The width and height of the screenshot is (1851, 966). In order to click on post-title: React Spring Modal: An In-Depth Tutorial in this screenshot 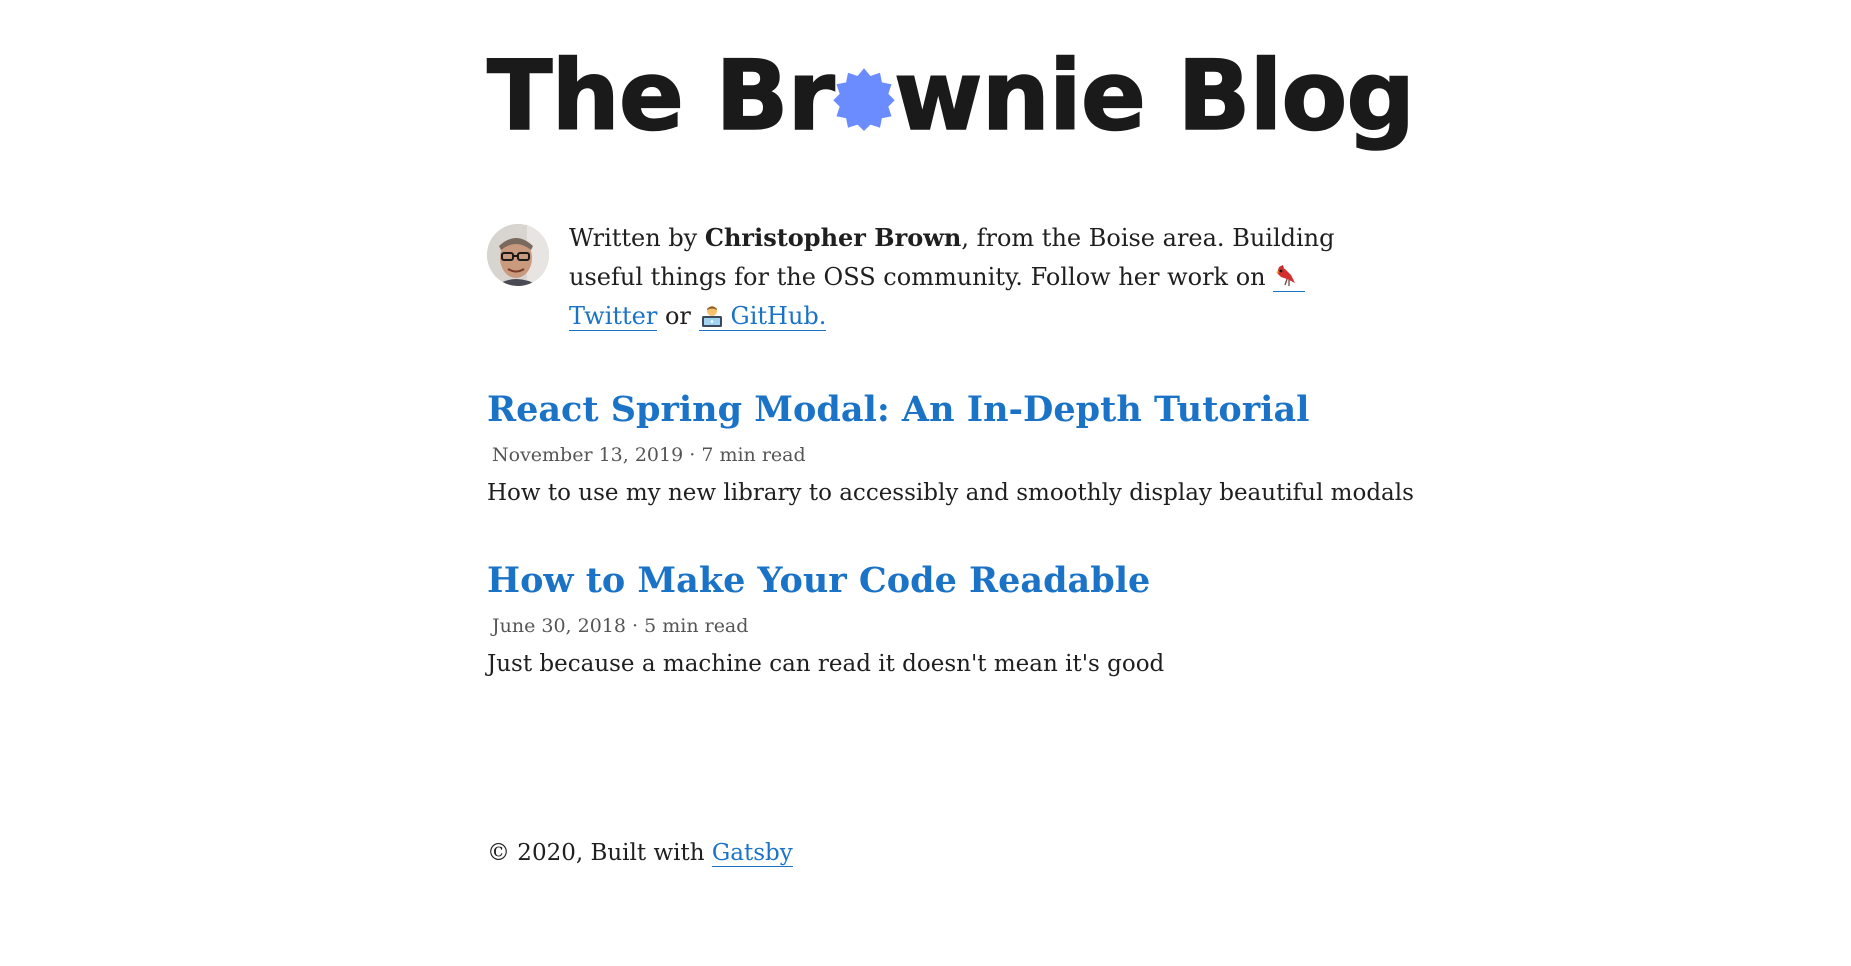, I will do `click(937, 410)`.